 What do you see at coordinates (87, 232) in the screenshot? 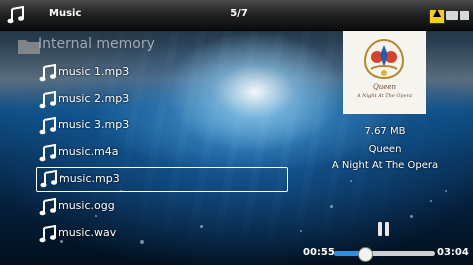
I see `file-label: music.wav` at bounding box center [87, 232].